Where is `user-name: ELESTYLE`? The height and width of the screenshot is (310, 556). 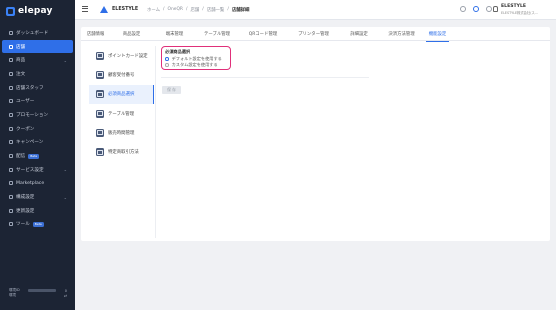 user-name: ELESTYLE is located at coordinates (514, 6).